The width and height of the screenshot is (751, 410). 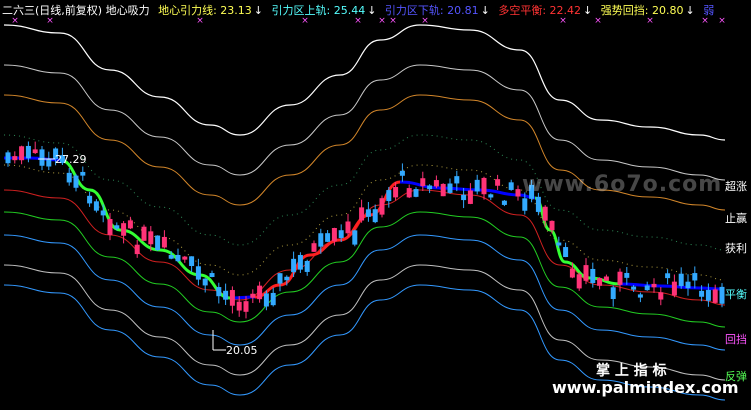 What do you see at coordinates (736, 294) in the screenshot?
I see `label-balance: 平衡` at bounding box center [736, 294].